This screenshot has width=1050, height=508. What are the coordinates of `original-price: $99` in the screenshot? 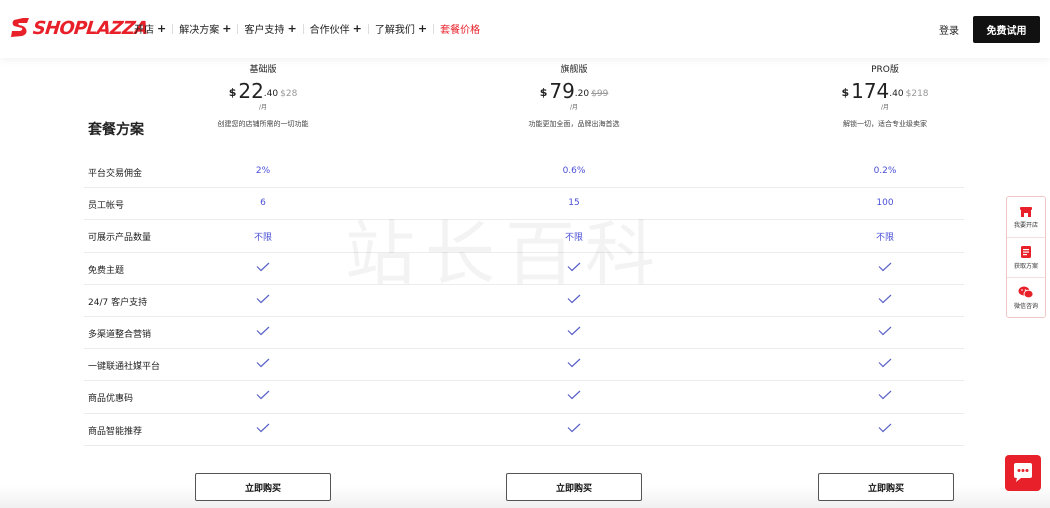 It's located at (600, 94).